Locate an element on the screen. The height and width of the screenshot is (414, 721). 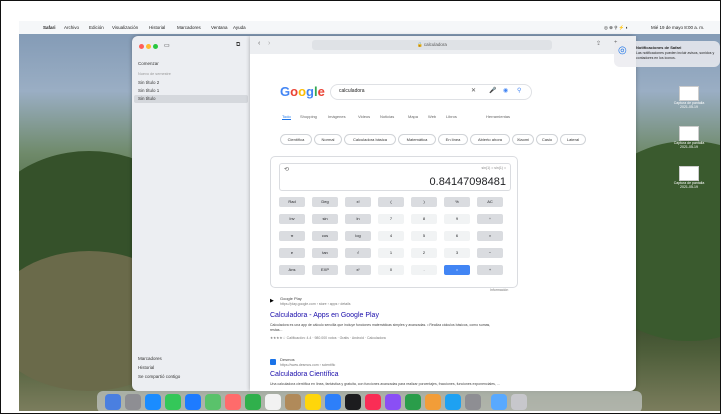
minimize-button is located at coordinates (148, 46).